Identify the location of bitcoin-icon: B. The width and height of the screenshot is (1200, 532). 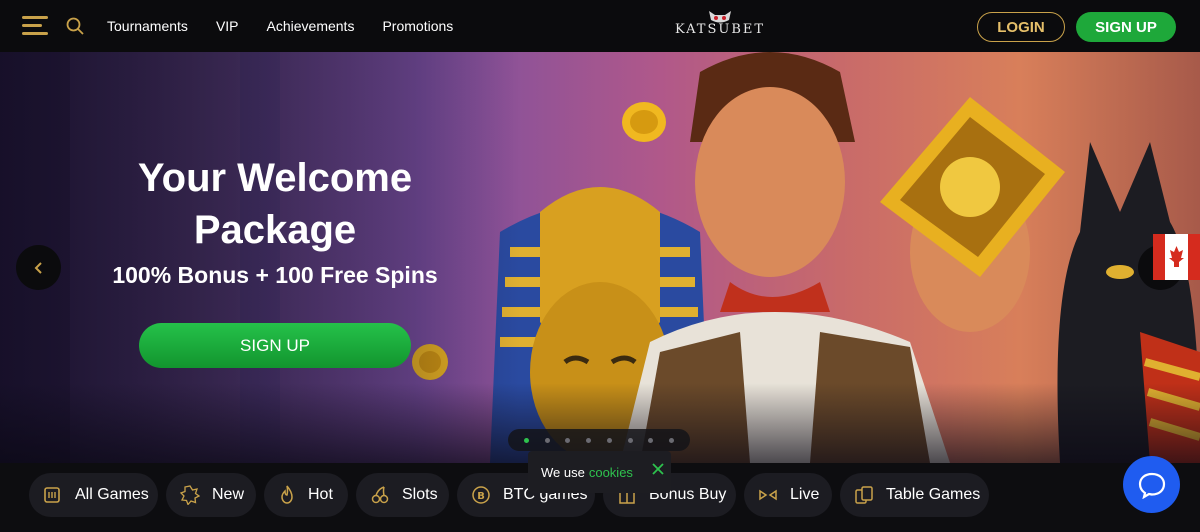
(481, 495).